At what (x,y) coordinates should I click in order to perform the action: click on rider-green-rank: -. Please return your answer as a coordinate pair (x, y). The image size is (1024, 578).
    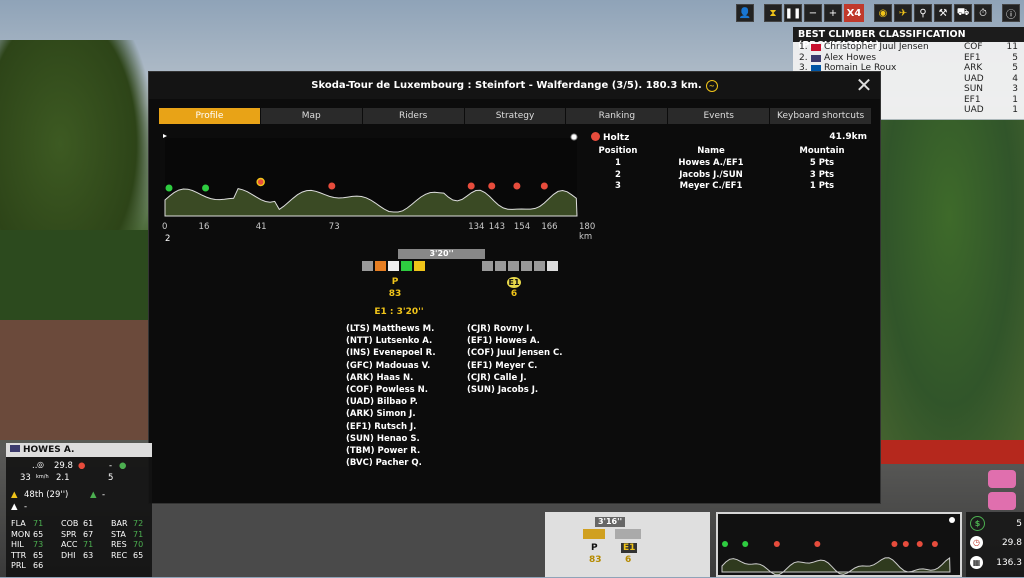
    Looking at the image, I should click on (104, 495).